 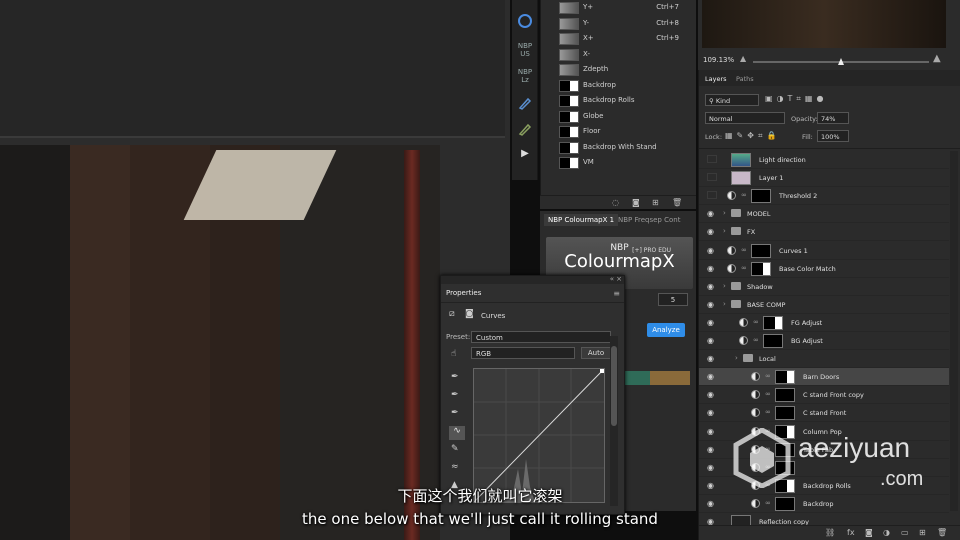 I want to click on layer-row: Light direction, so click(x=824, y=160).